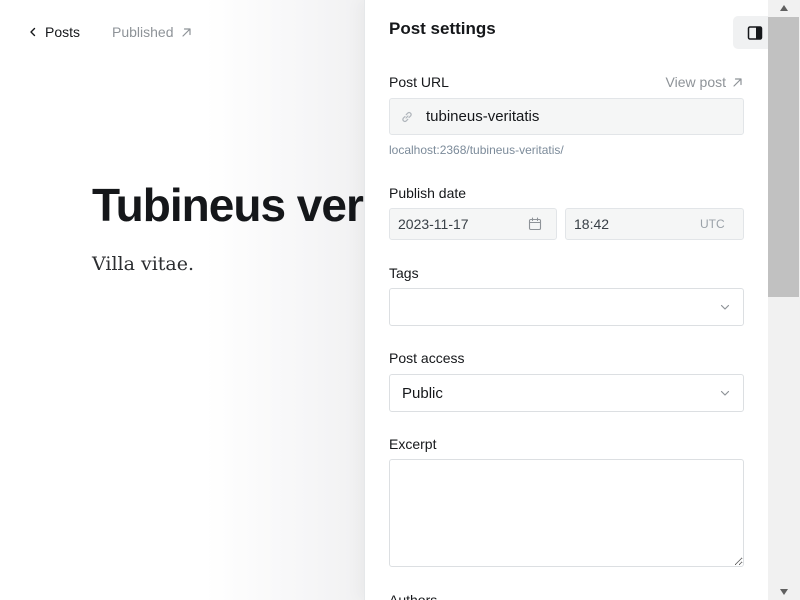 The image size is (800, 600). I want to click on authors-label: Authors, so click(413, 596).